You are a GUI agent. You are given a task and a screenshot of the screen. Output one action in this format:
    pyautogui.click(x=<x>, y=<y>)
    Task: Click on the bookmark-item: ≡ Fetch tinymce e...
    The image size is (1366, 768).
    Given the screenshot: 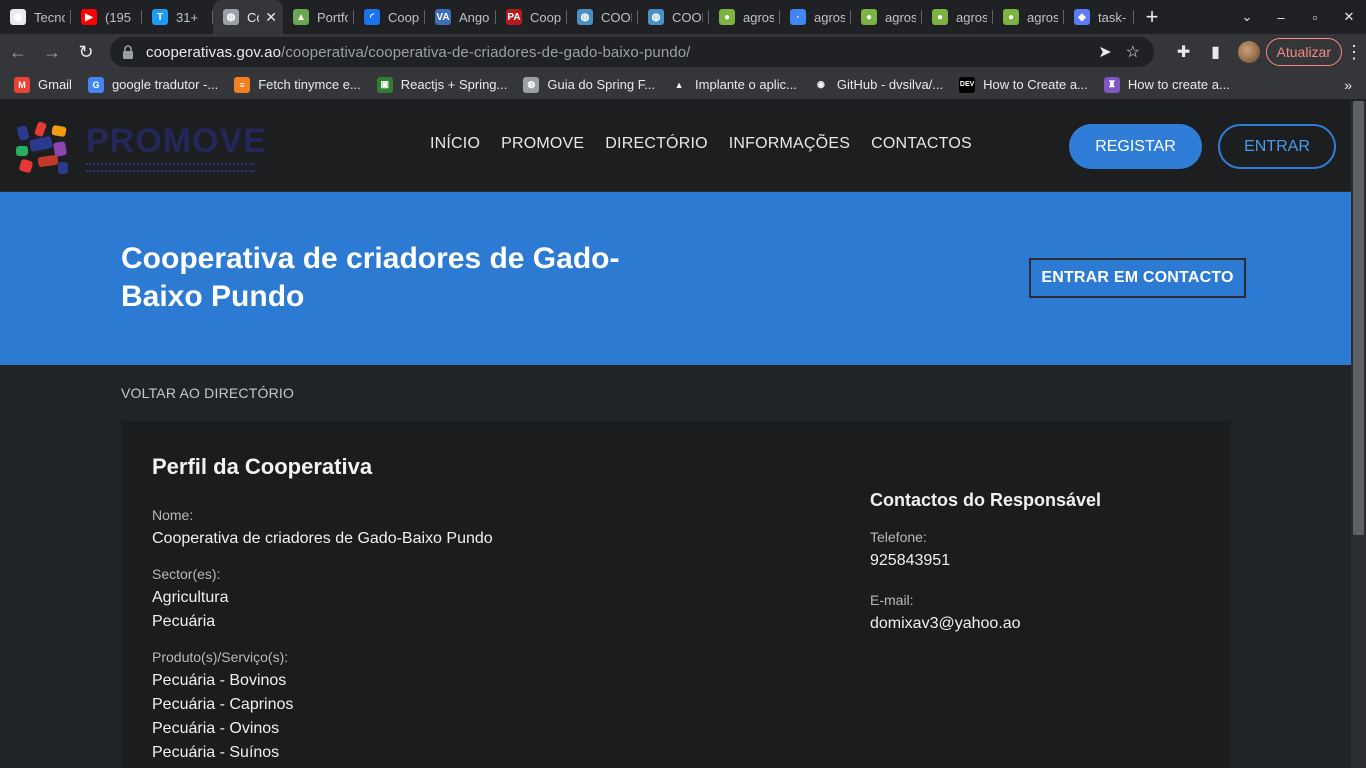 What is the action you would take?
    pyautogui.click(x=297, y=84)
    